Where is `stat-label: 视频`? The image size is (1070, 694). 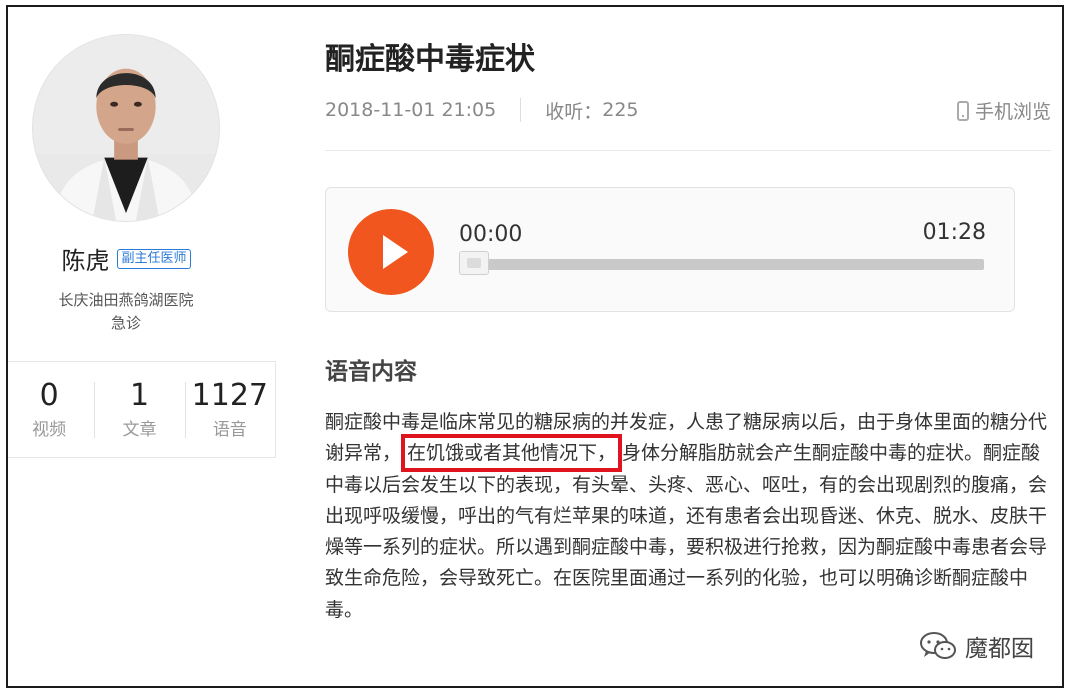 stat-label: 视频 is located at coordinates (49, 430).